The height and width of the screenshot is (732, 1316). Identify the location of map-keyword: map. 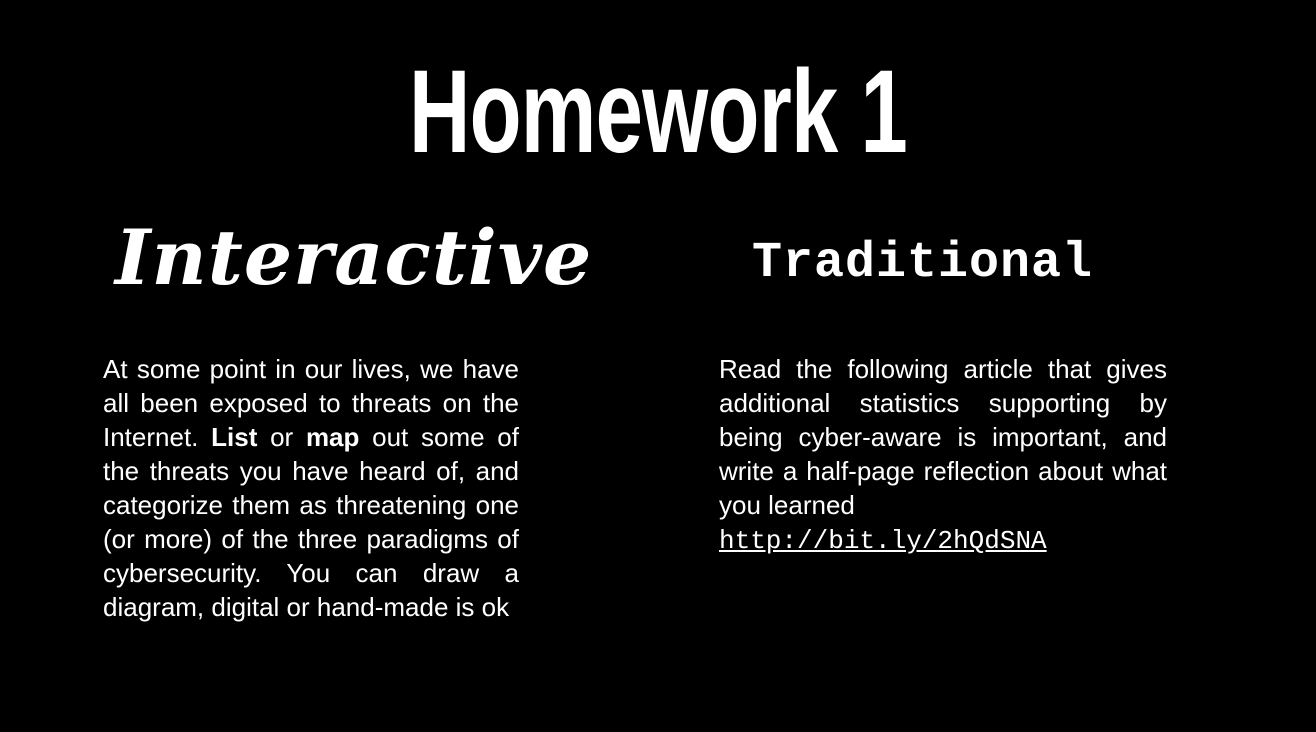
(332, 437).